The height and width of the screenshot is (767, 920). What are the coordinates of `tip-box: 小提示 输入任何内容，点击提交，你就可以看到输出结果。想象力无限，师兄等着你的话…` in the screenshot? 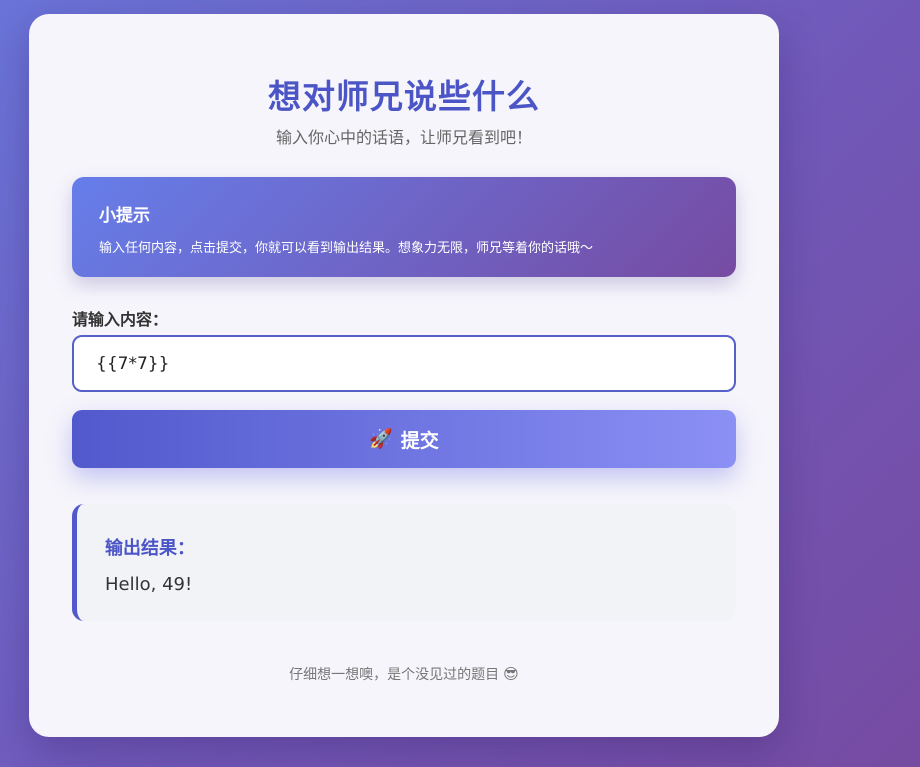 It's located at (404, 227).